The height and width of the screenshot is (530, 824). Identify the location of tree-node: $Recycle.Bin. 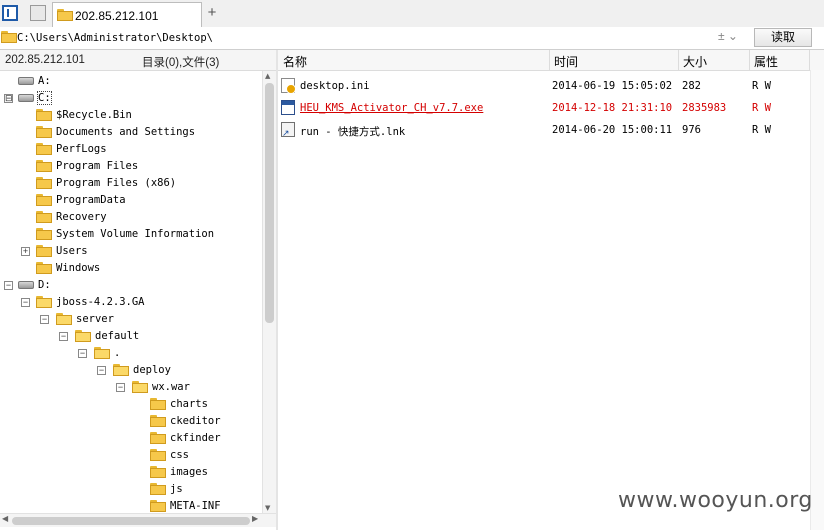
(131, 115).